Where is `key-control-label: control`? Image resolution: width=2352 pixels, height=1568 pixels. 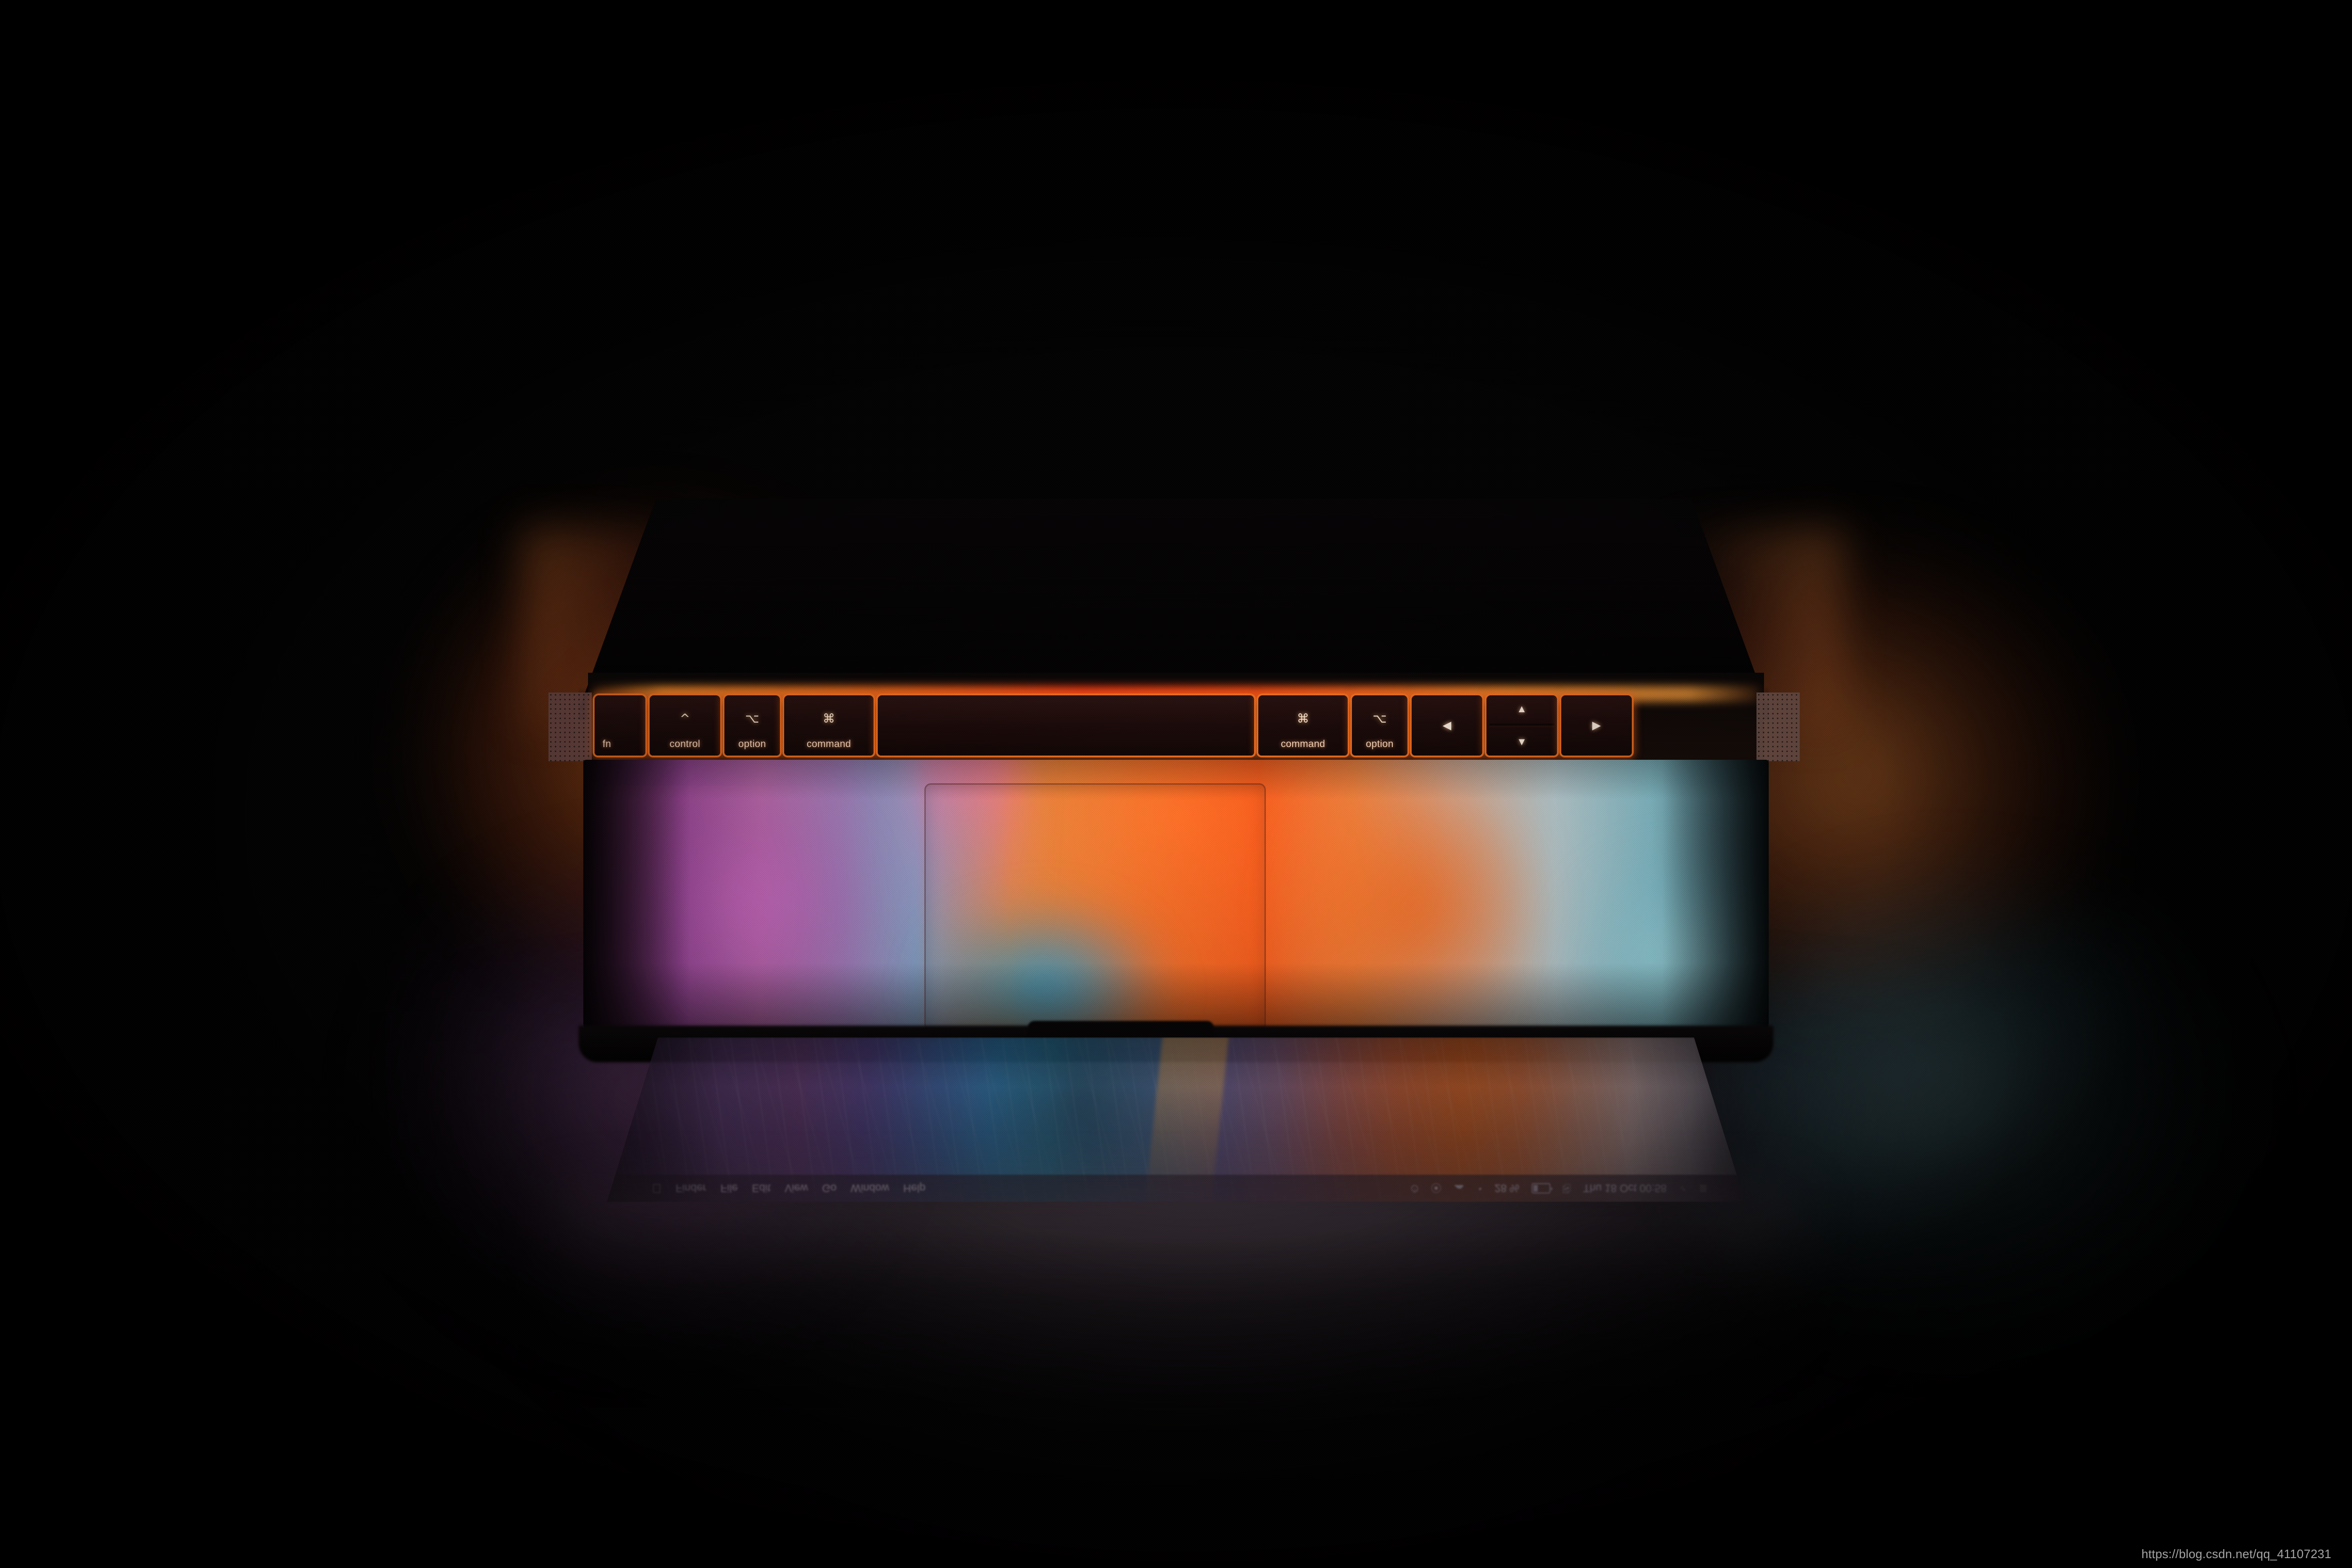 key-control-label: control is located at coordinates (684, 744).